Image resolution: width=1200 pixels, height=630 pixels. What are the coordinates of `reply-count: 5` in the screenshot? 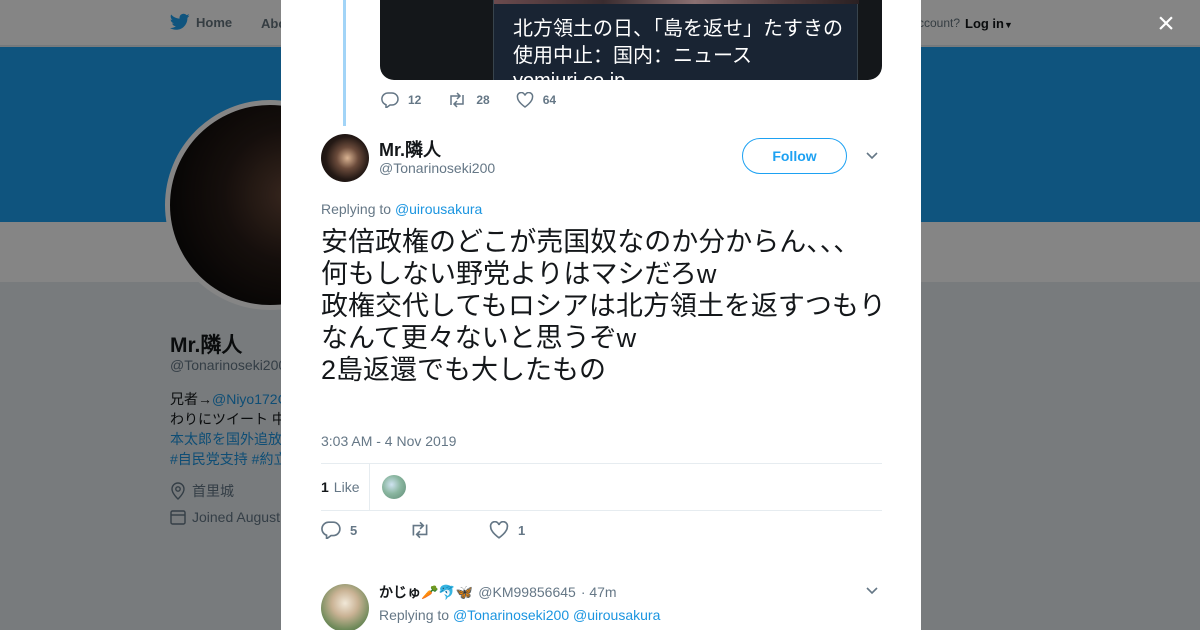 It's located at (354, 530).